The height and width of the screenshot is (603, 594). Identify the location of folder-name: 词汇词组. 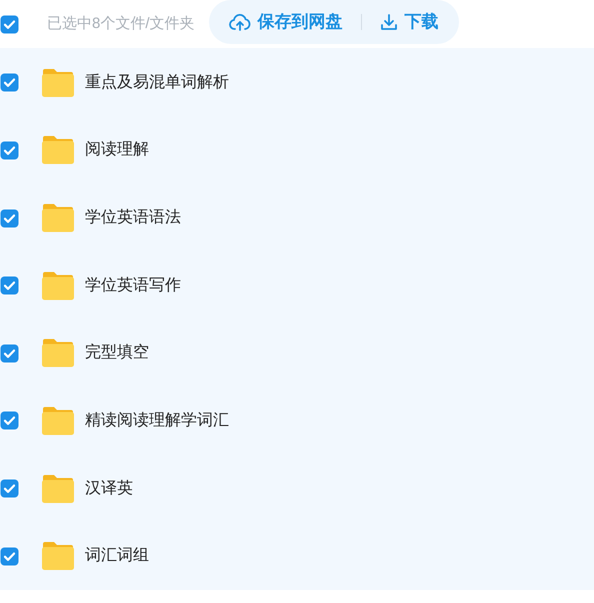
(117, 556).